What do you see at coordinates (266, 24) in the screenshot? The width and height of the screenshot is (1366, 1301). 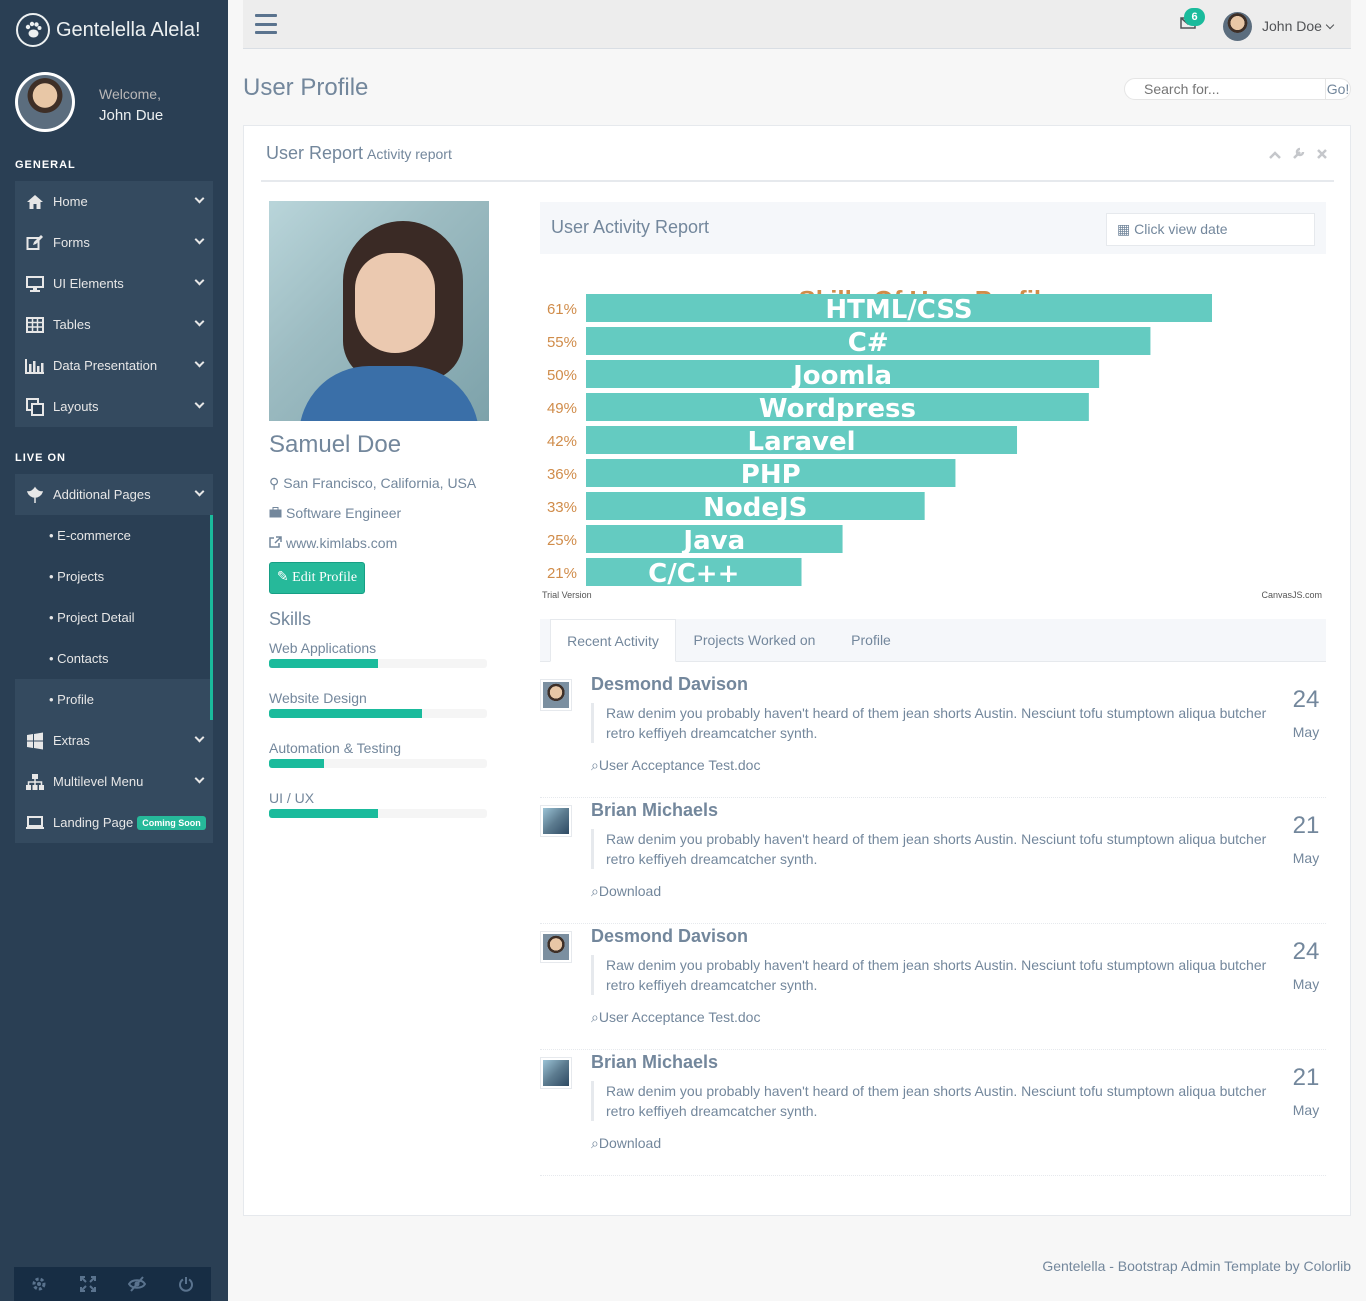 I see `menu-toggle-icon` at bounding box center [266, 24].